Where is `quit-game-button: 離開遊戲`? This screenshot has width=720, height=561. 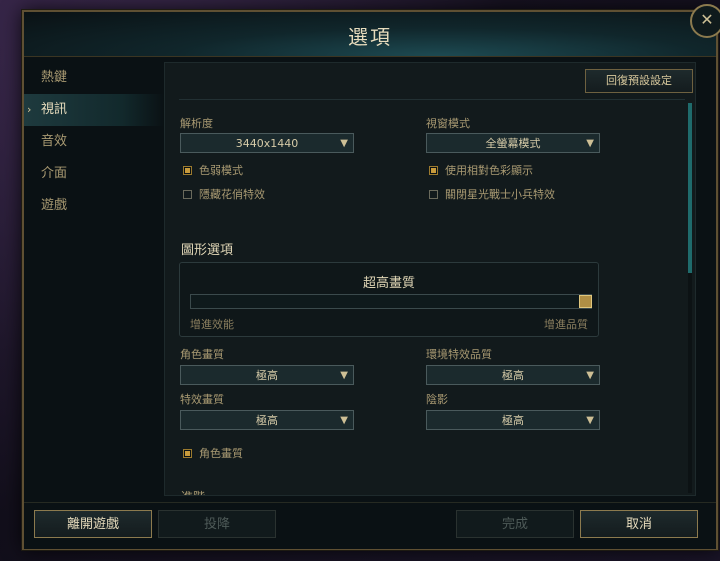 quit-game-button: 離開遊戲 is located at coordinates (93, 524).